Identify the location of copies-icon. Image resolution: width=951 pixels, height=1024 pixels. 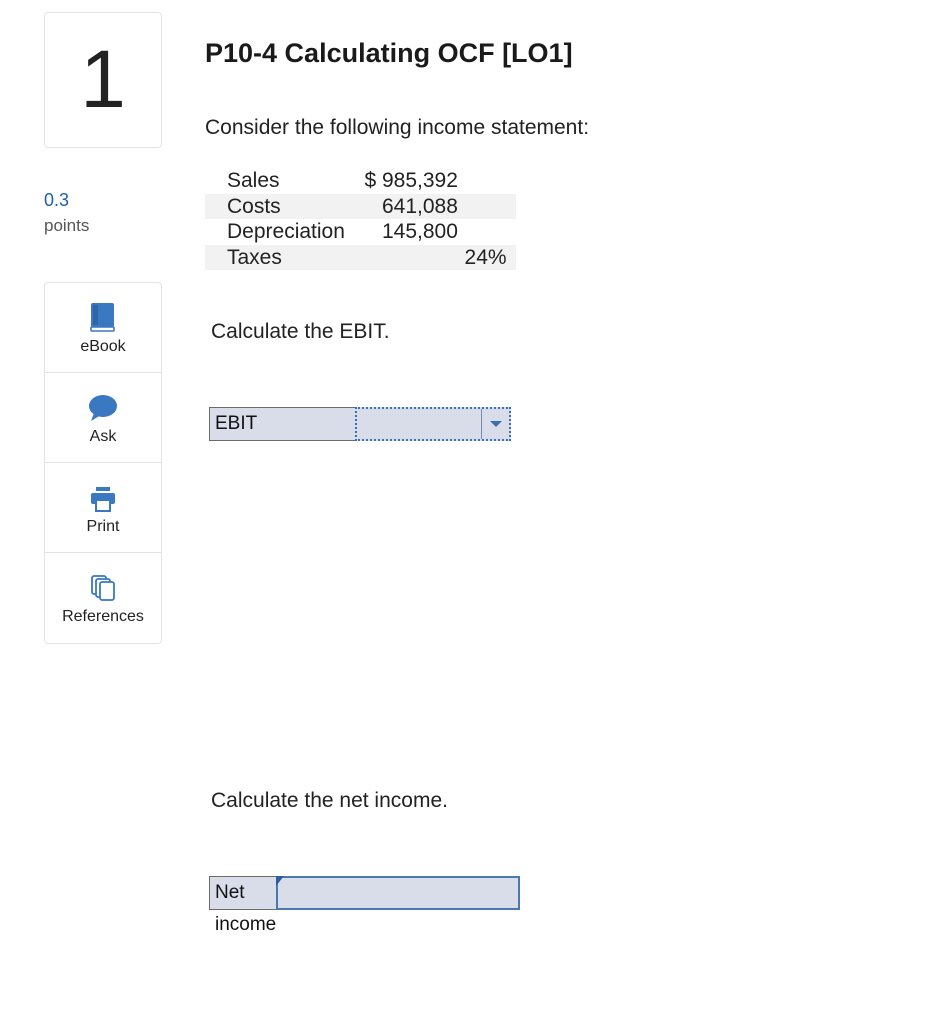
(103, 588).